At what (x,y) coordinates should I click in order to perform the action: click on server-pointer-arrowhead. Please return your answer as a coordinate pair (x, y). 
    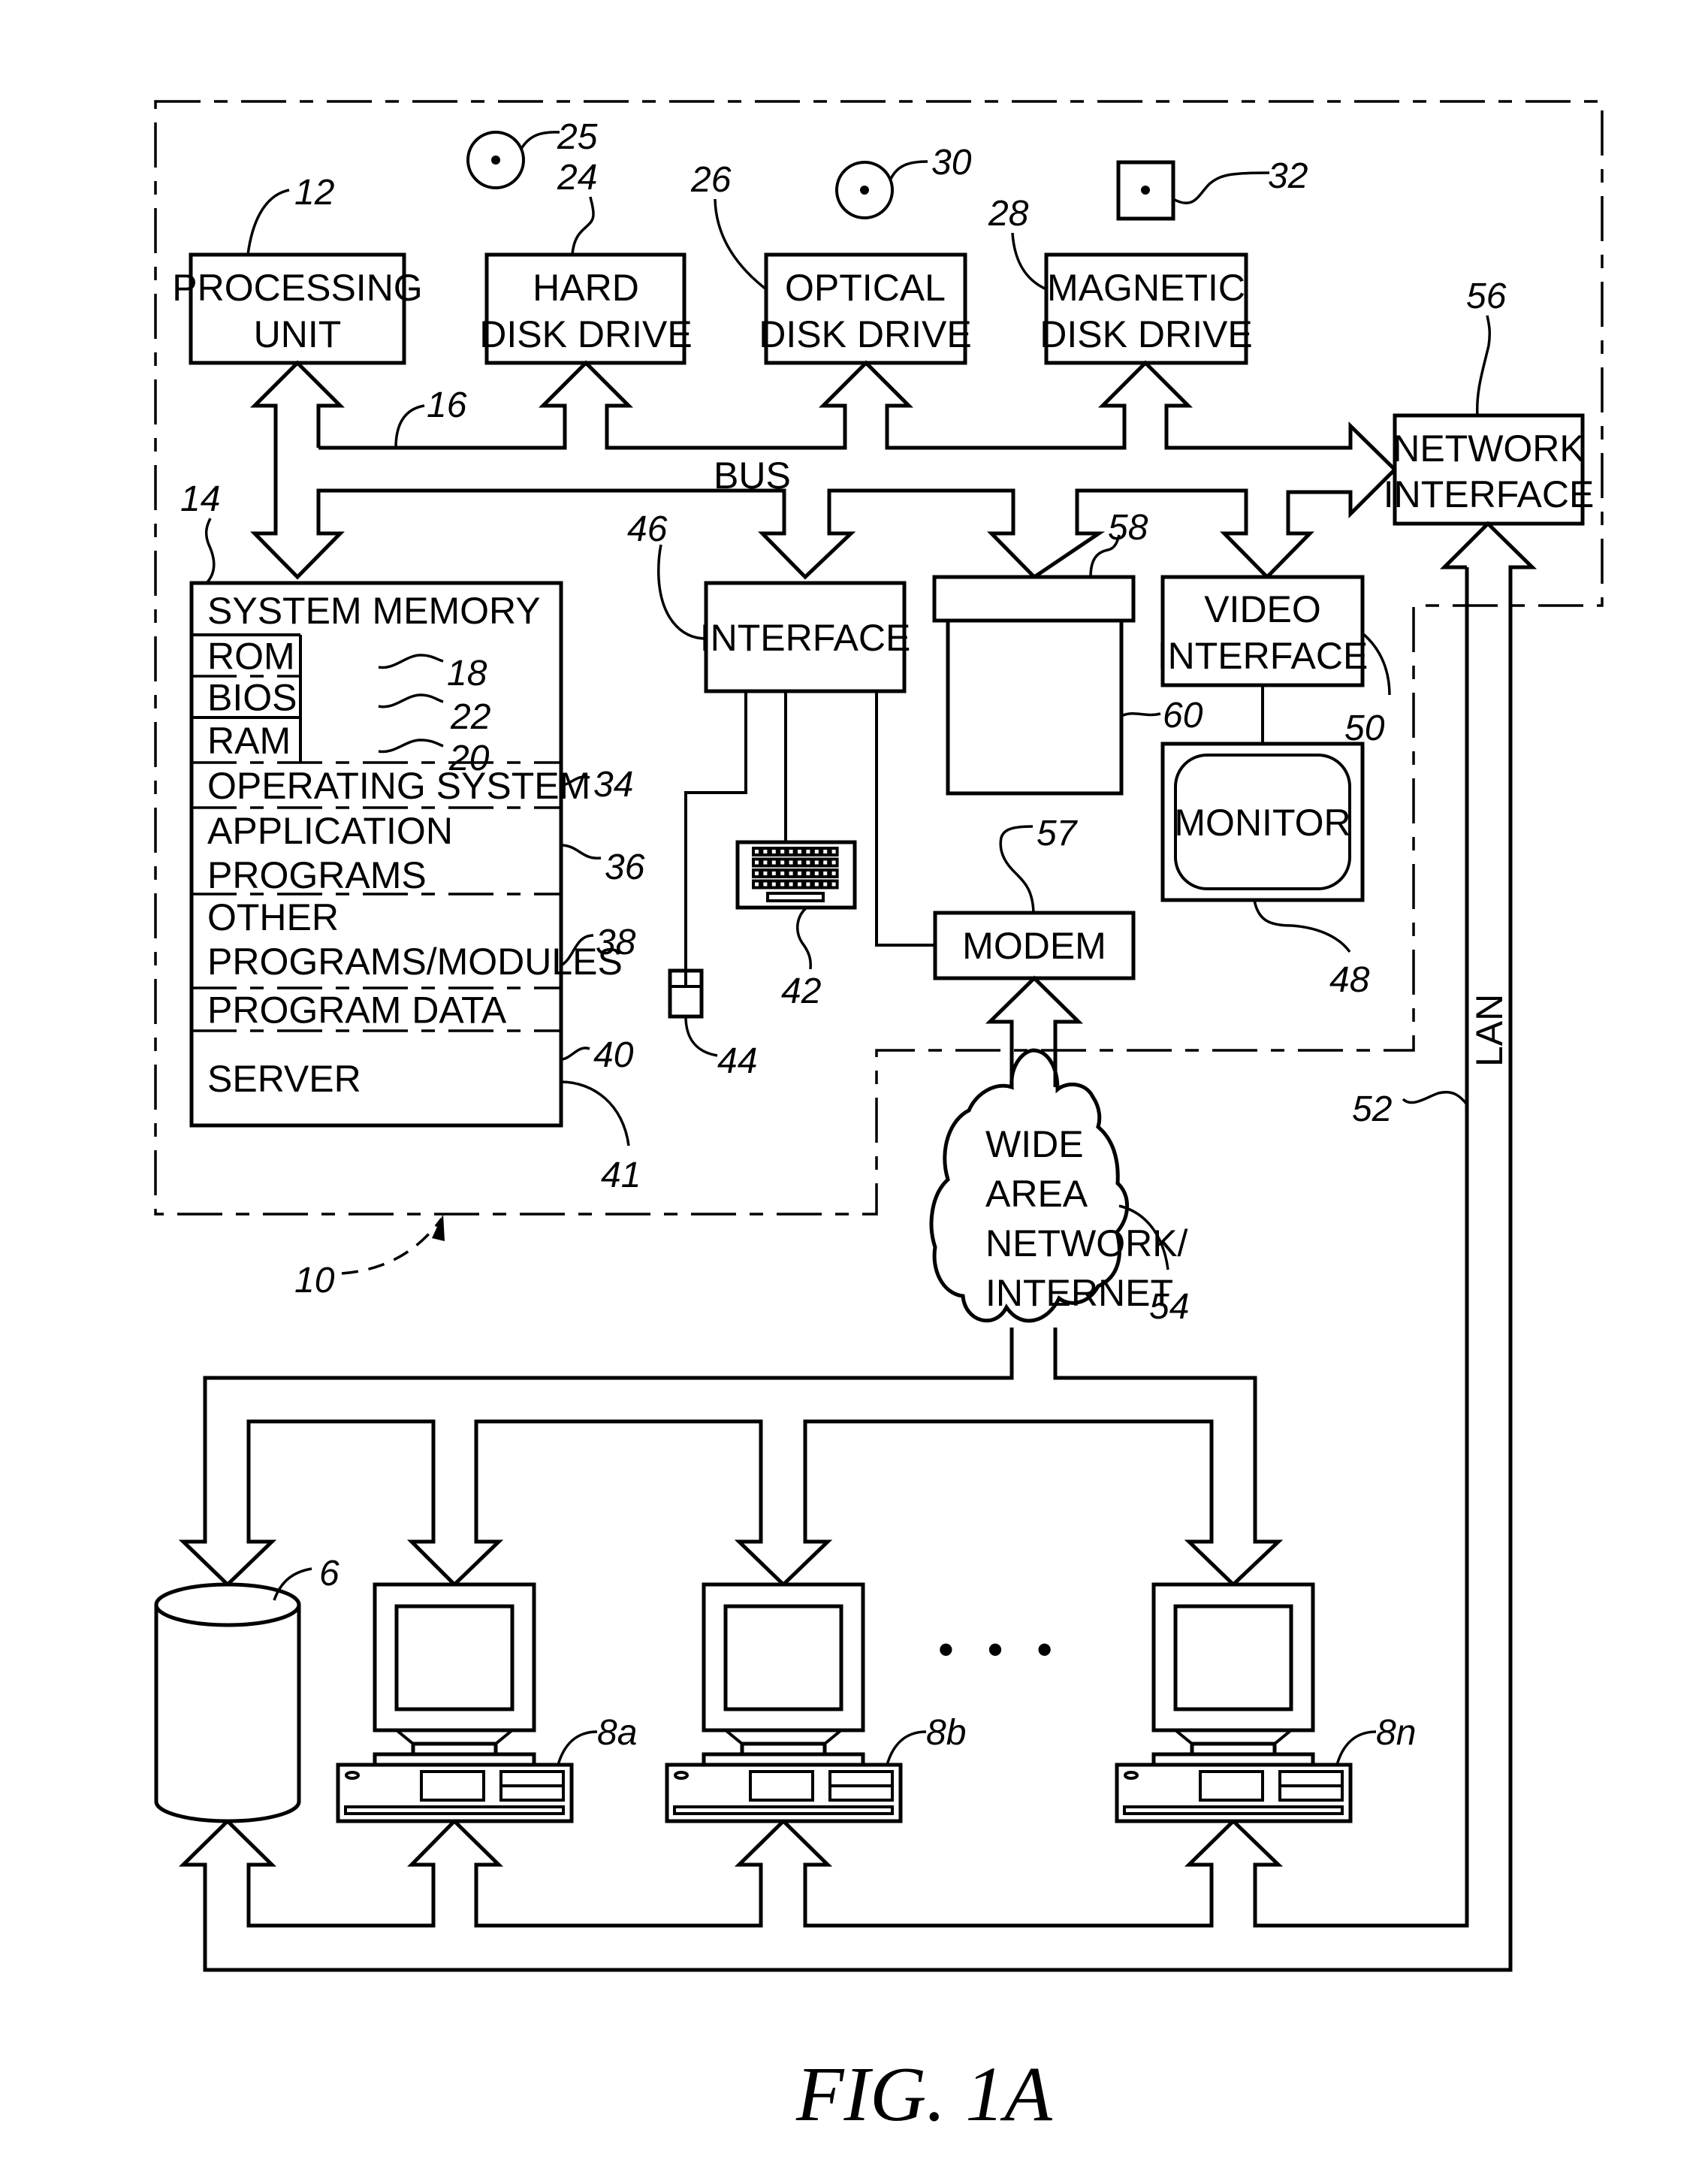
    Looking at the image, I should click on (439, 1227).